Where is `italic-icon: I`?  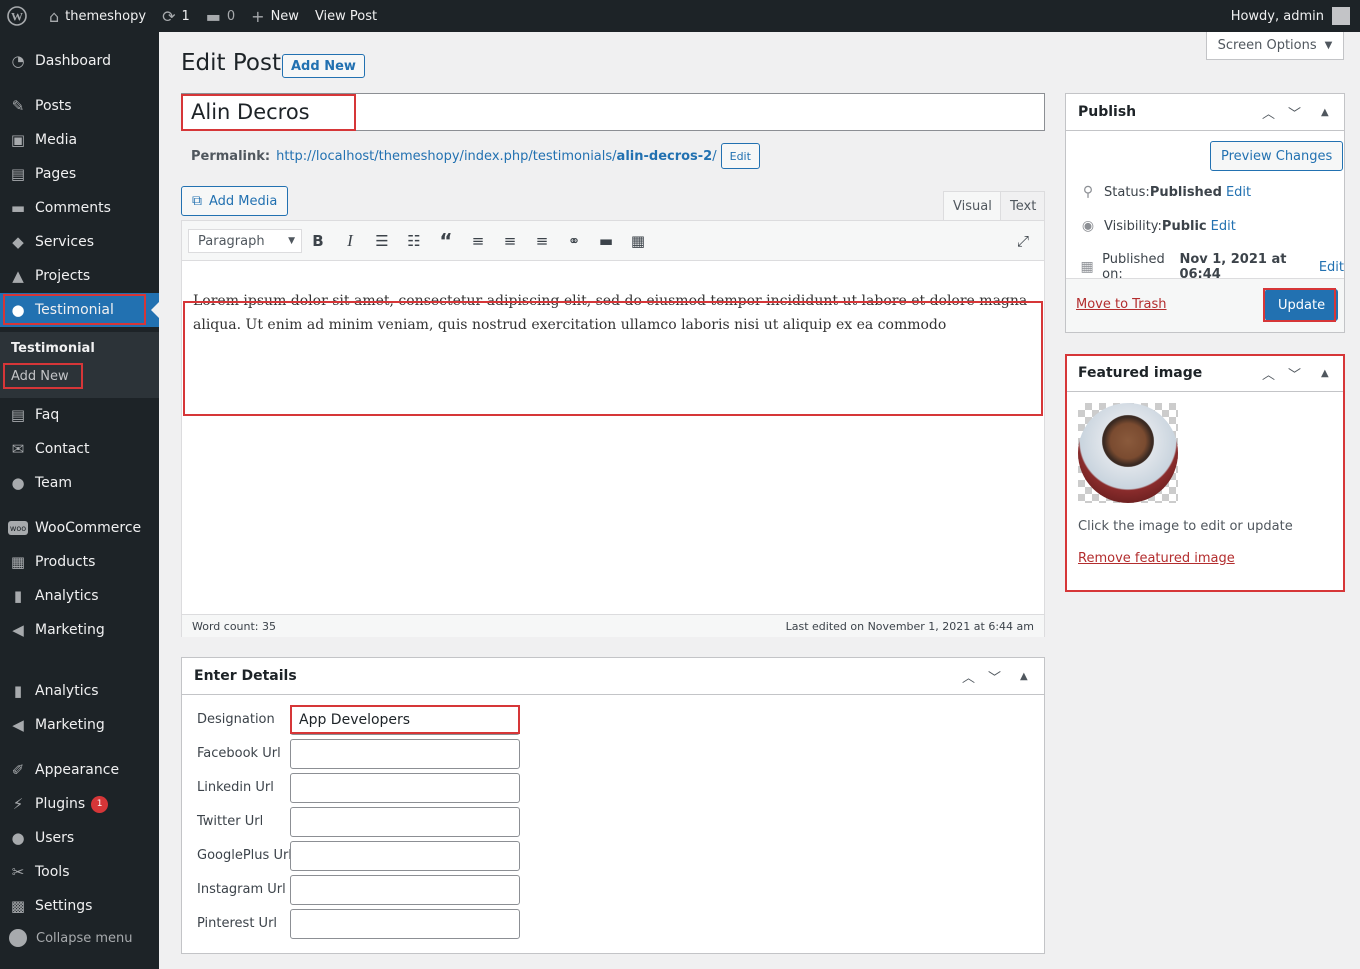 italic-icon: I is located at coordinates (350, 241).